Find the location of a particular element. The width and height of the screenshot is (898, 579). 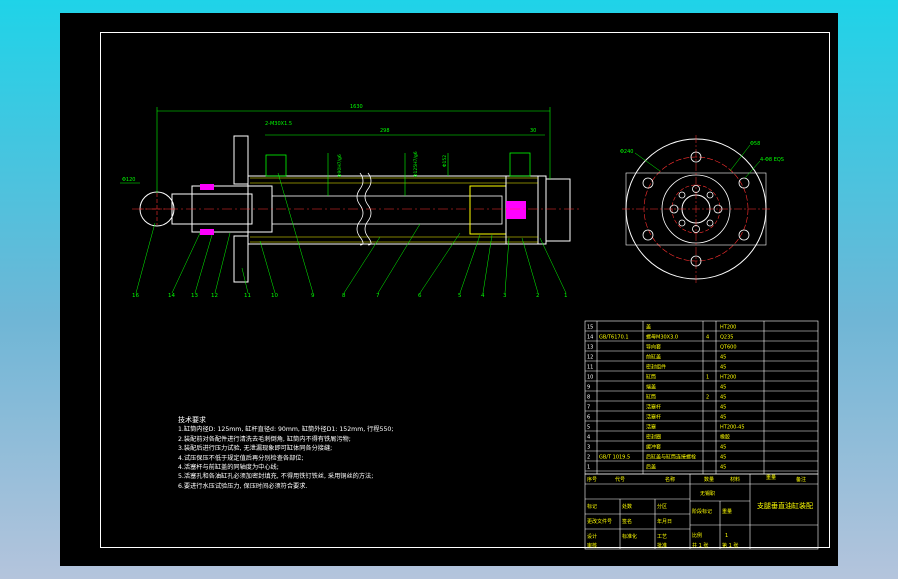

balloon-labels: 16 14 13 12 11 10 9 8 7 6 5 4 3 2 1 is located at coordinates (350, 296).